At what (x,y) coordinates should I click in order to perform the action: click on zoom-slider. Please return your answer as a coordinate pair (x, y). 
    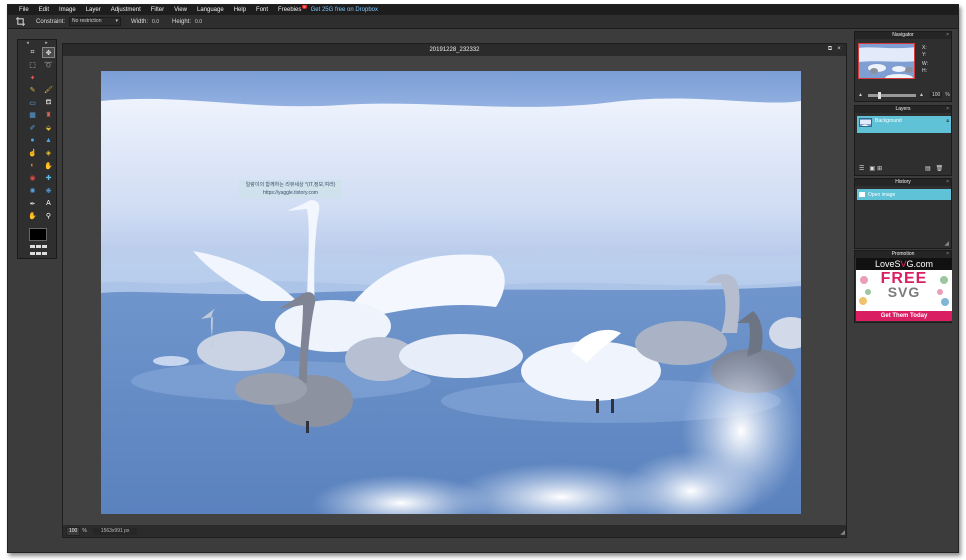
    Looking at the image, I should click on (892, 95).